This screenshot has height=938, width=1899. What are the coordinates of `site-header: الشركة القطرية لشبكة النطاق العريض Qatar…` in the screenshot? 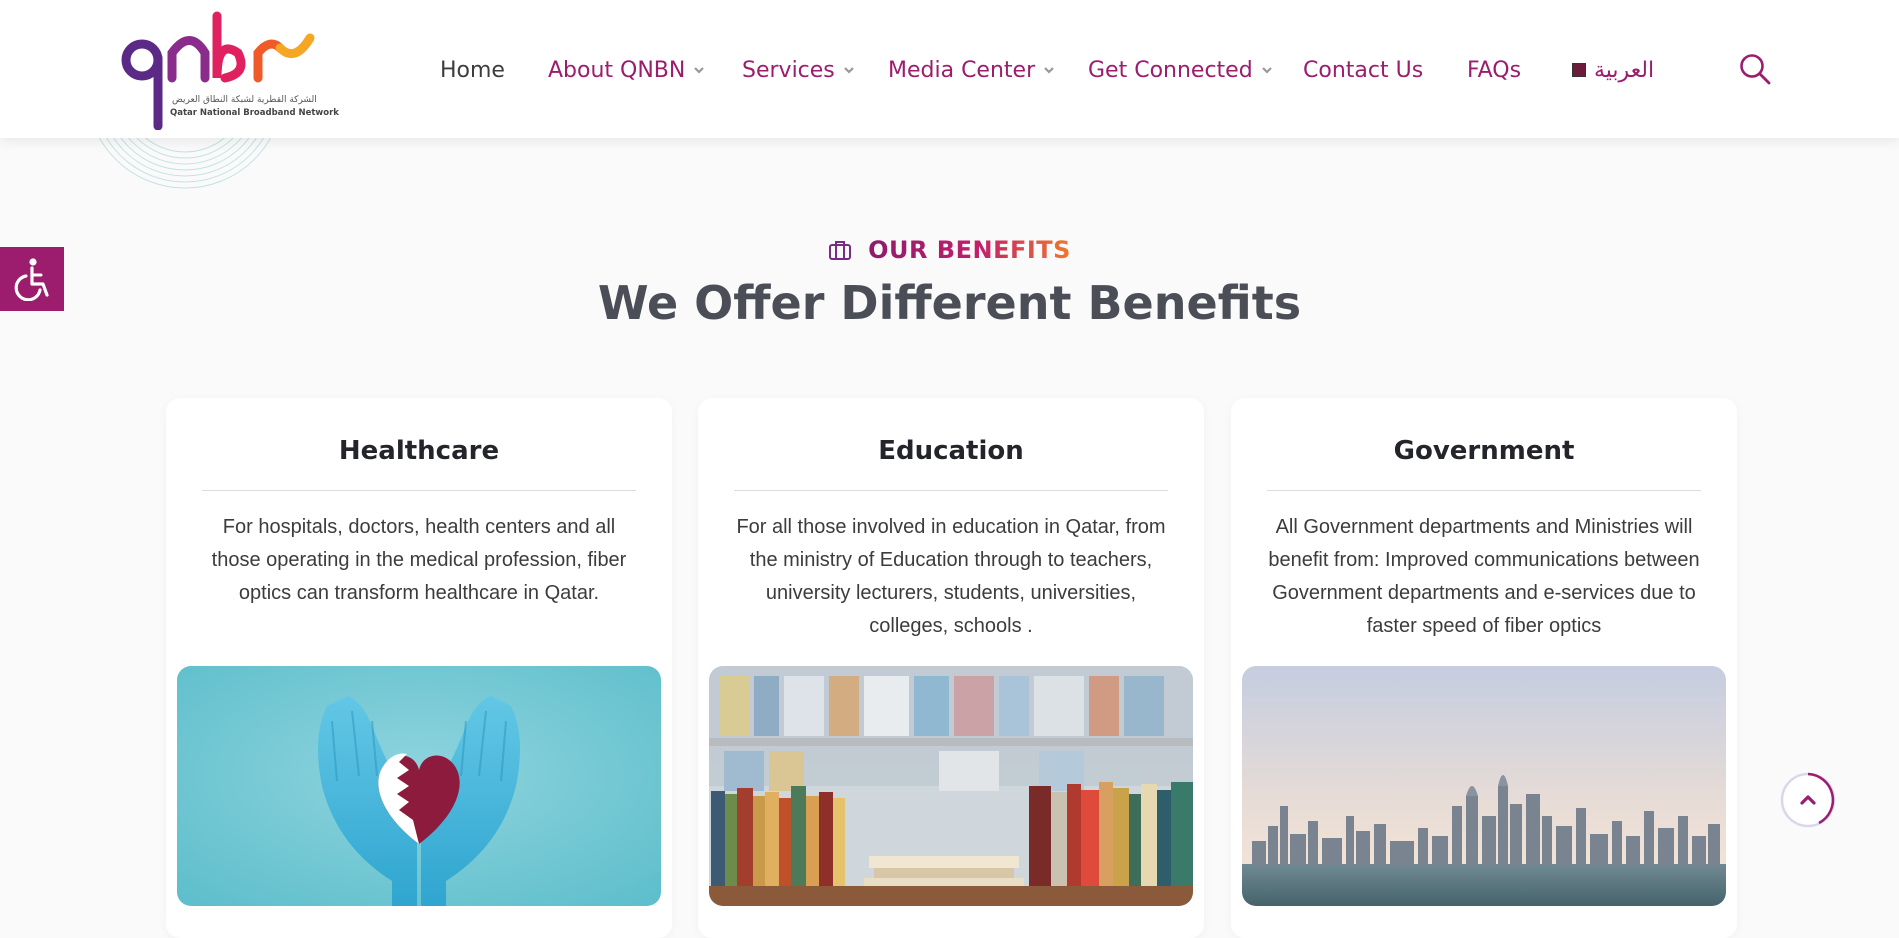 It's located at (949, 69).